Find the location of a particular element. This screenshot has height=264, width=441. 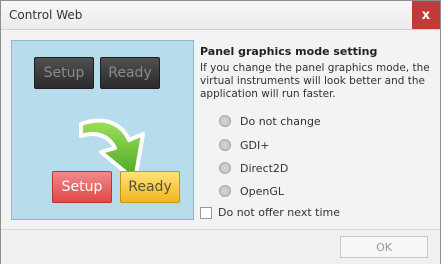

do-not-offer-checkbox-row: Do not offer next time is located at coordinates (270, 212).